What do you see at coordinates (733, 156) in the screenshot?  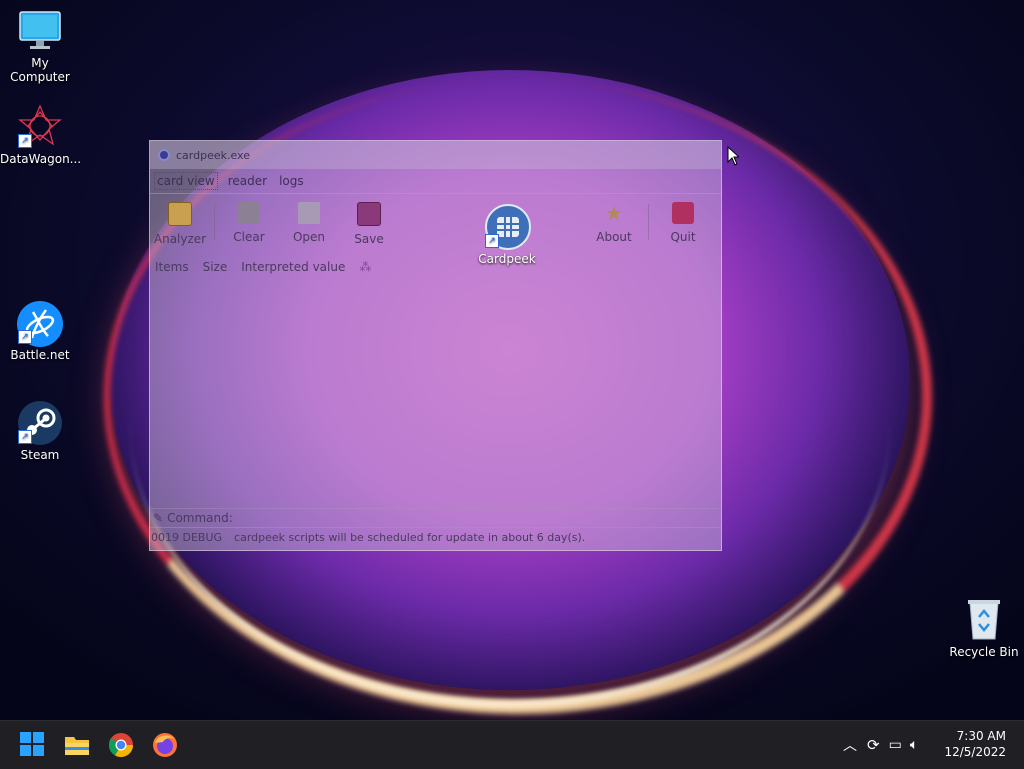 I see `mouse-cursor-icon` at bounding box center [733, 156].